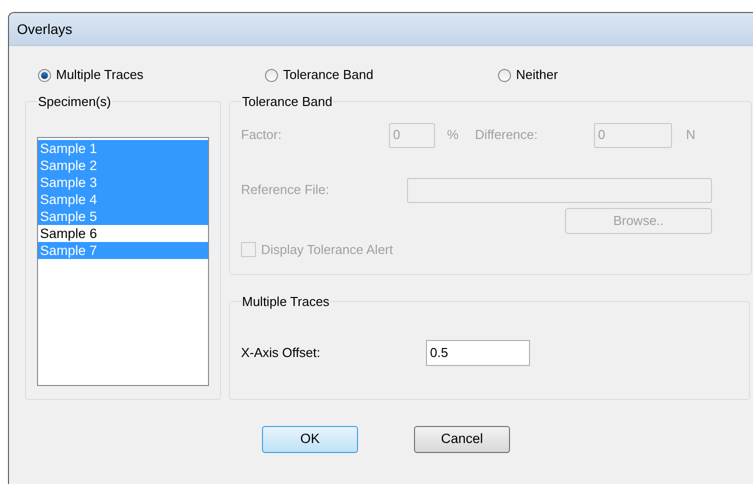 This screenshot has height=485, width=753. Describe the element at coordinates (123, 233) in the screenshot. I see `list-item: Sample 6` at that location.